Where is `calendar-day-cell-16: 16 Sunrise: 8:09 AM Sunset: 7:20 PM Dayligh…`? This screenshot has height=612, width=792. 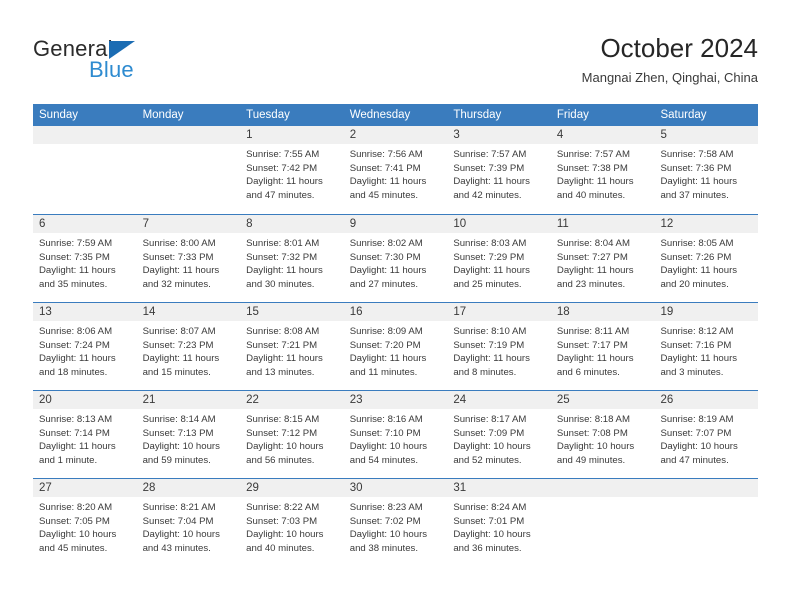 calendar-day-cell-16: 16 Sunrise: 8:09 AM Sunset: 7:20 PM Dayligh… is located at coordinates (395, 346).